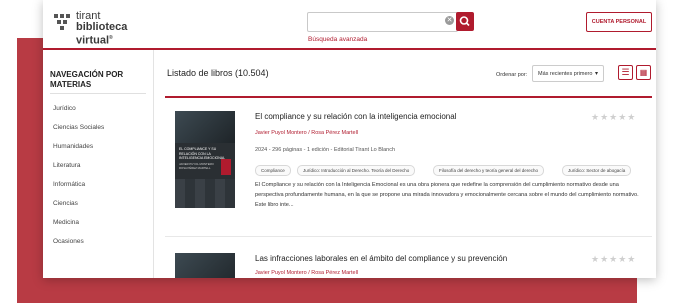  Describe the element at coordinates (98, 93) in the screenshot. I see `sidebar-divider` at that location.